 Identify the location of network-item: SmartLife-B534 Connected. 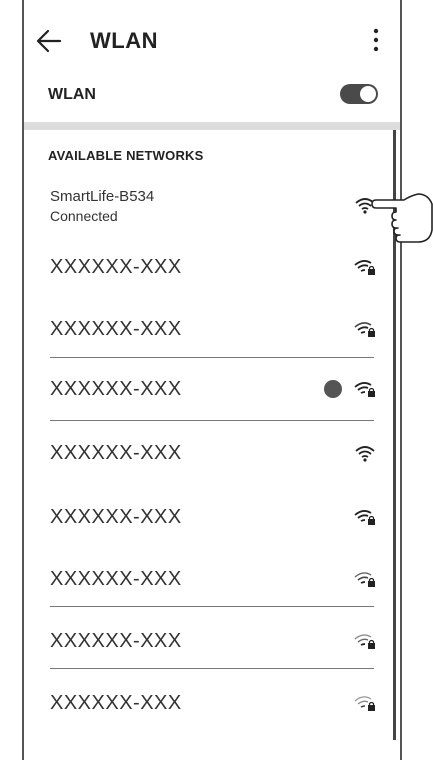
(212, 214).